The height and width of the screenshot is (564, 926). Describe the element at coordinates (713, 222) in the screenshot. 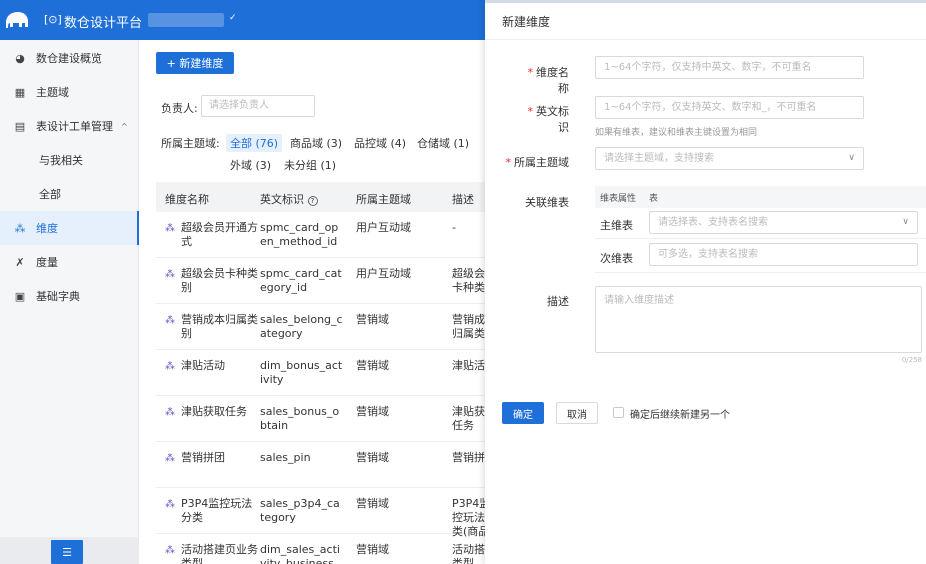

I see `main-table-placeholder: 请选择表、支持表名搜索` at that location.